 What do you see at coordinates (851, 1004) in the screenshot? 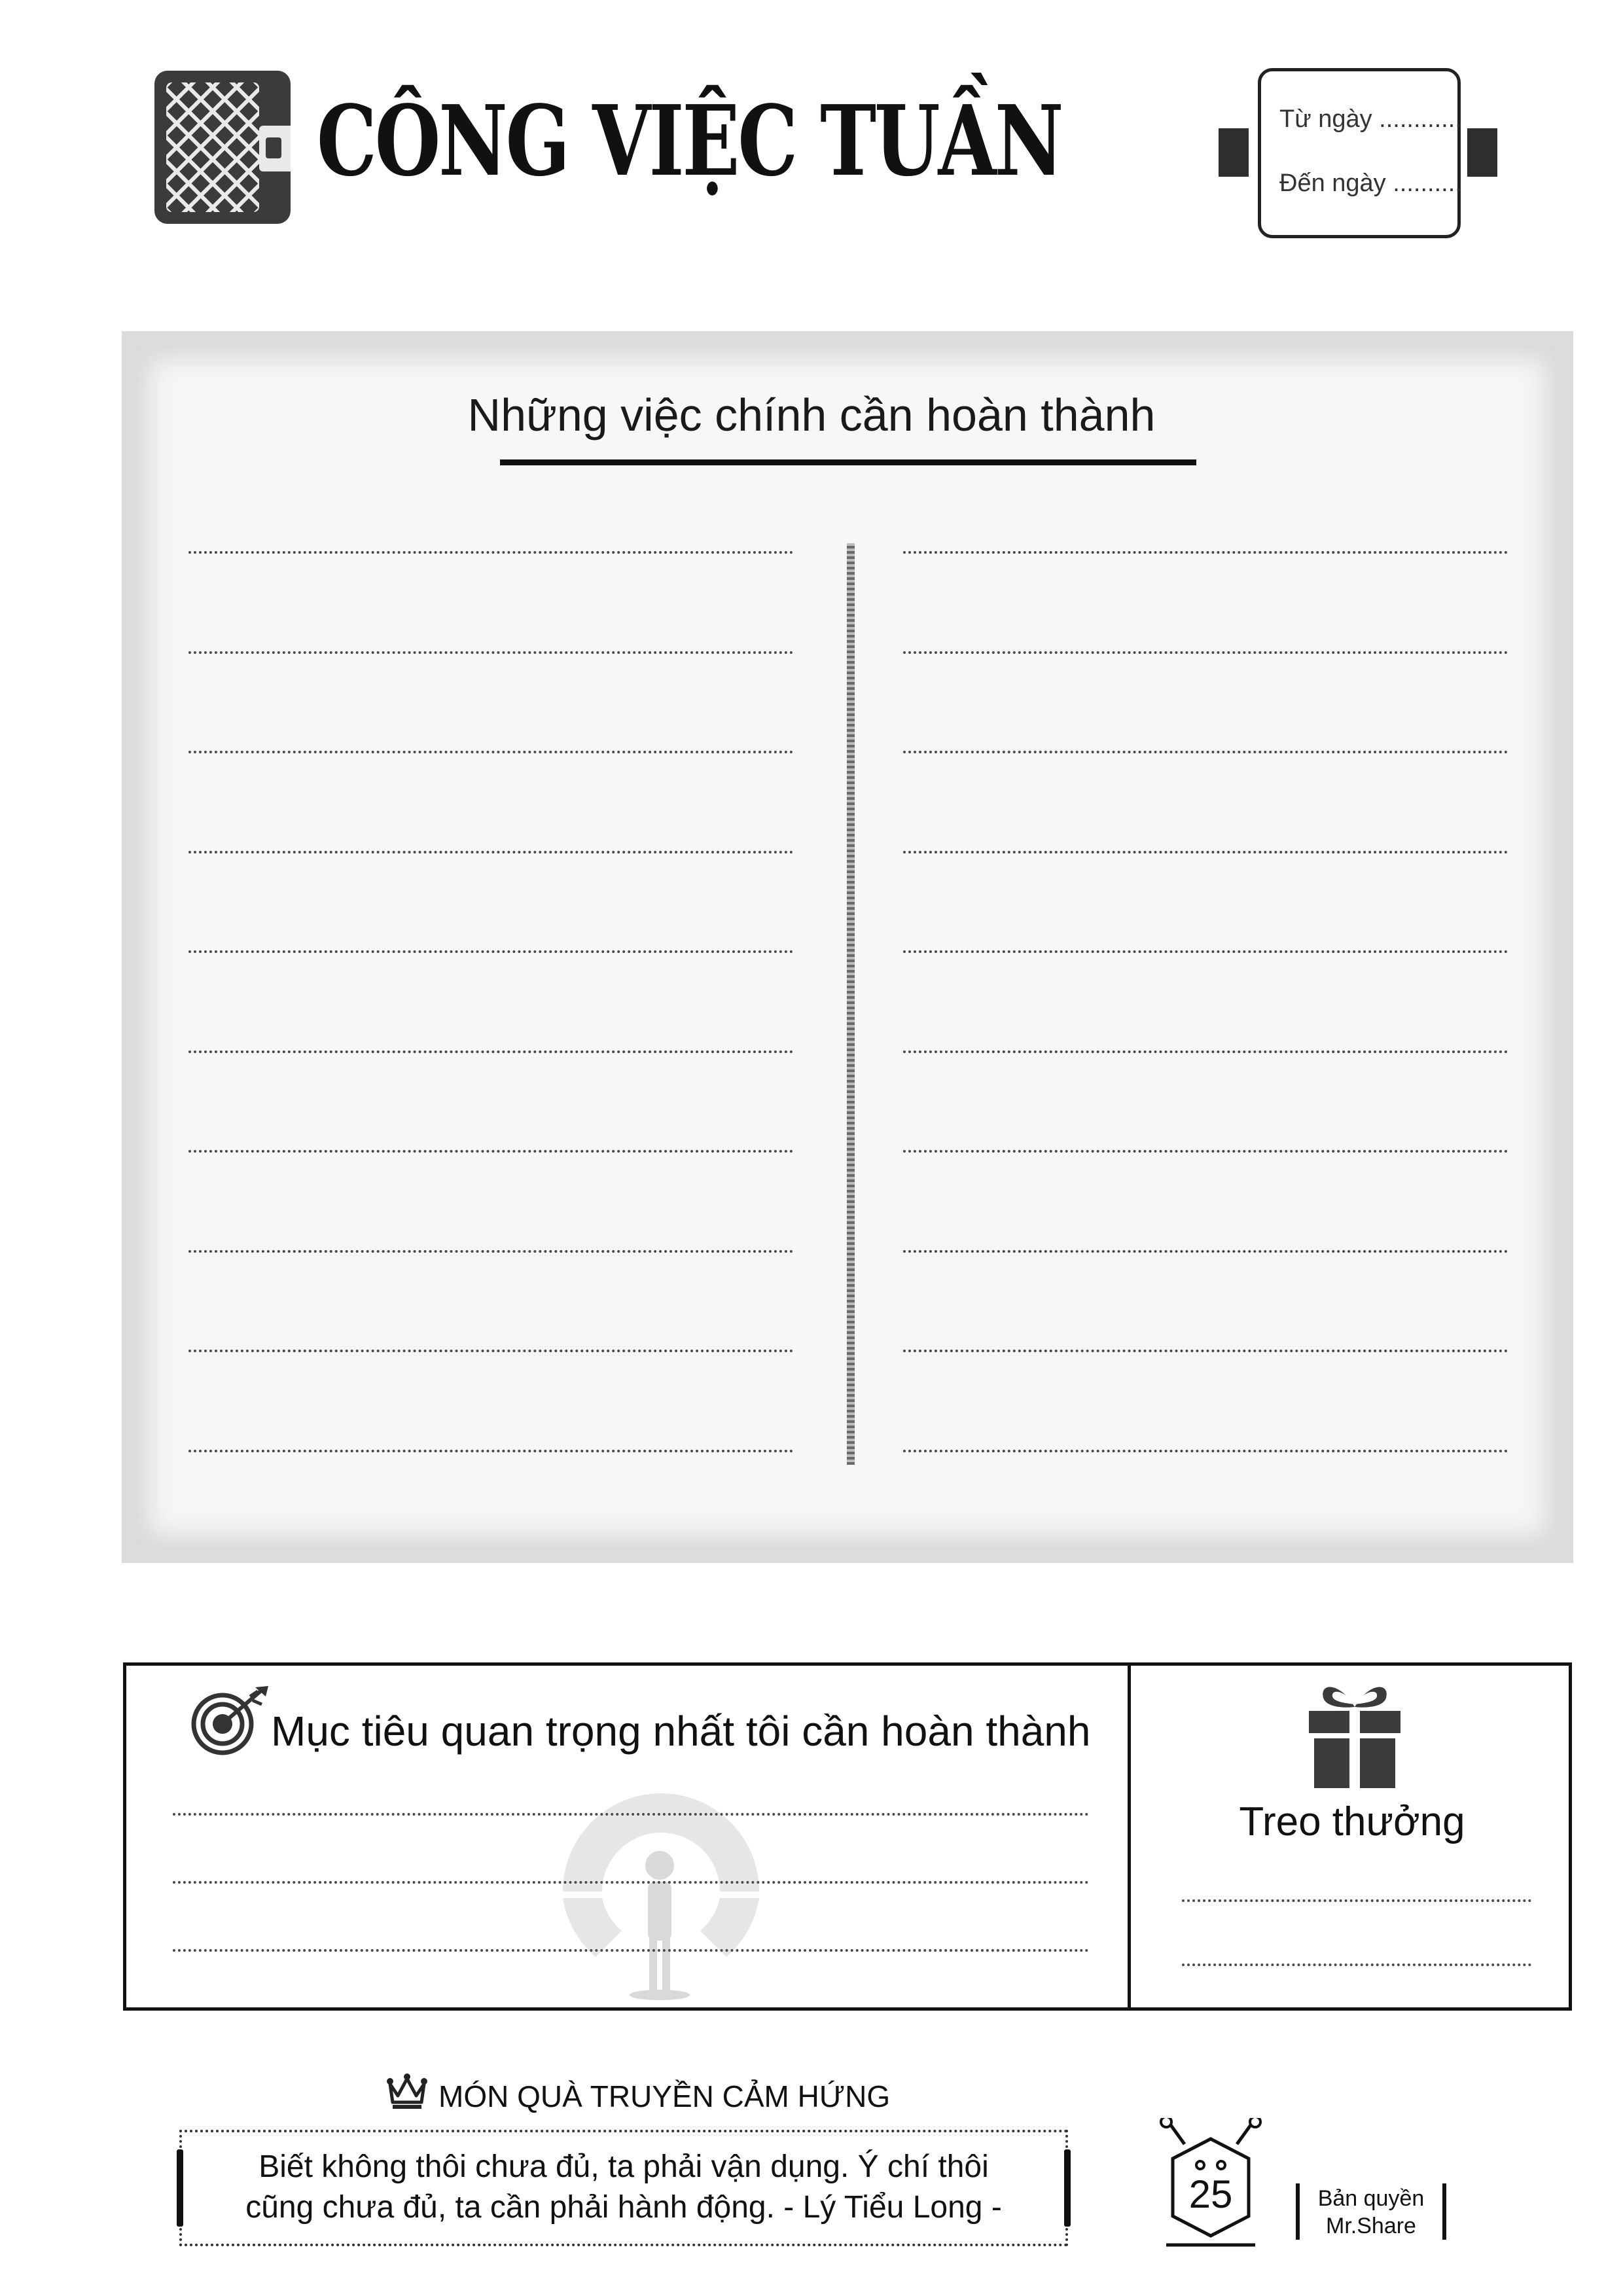
I see `column-divider` at bounding box center [851, 1004].